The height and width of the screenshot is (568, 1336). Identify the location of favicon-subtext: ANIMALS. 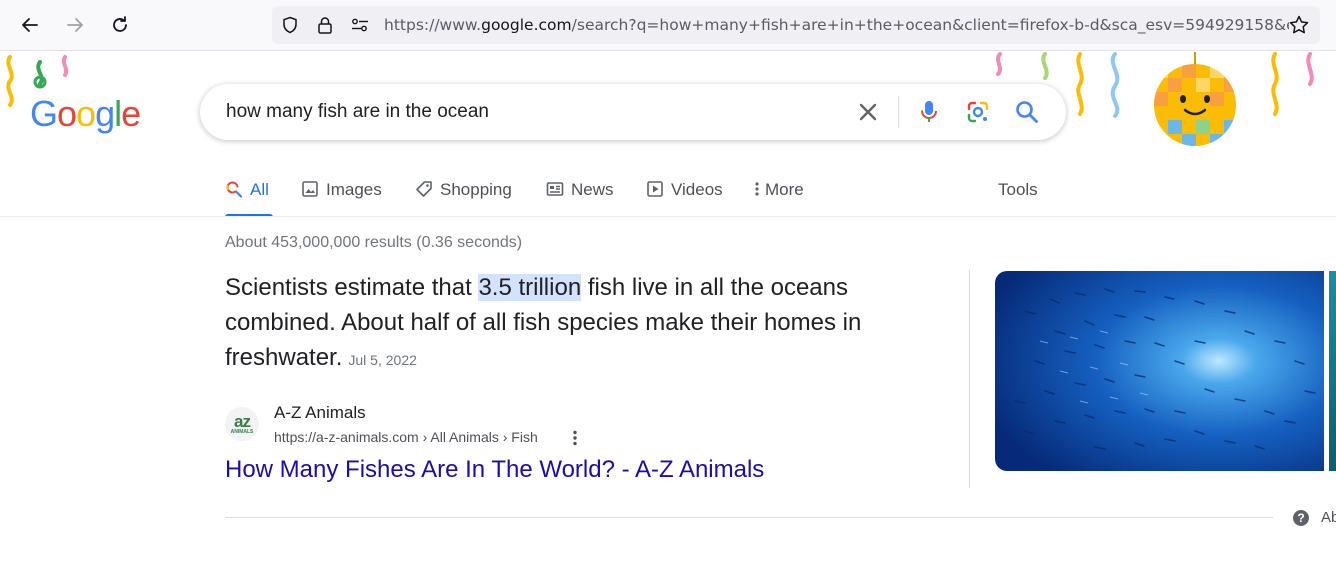
(242, 432).